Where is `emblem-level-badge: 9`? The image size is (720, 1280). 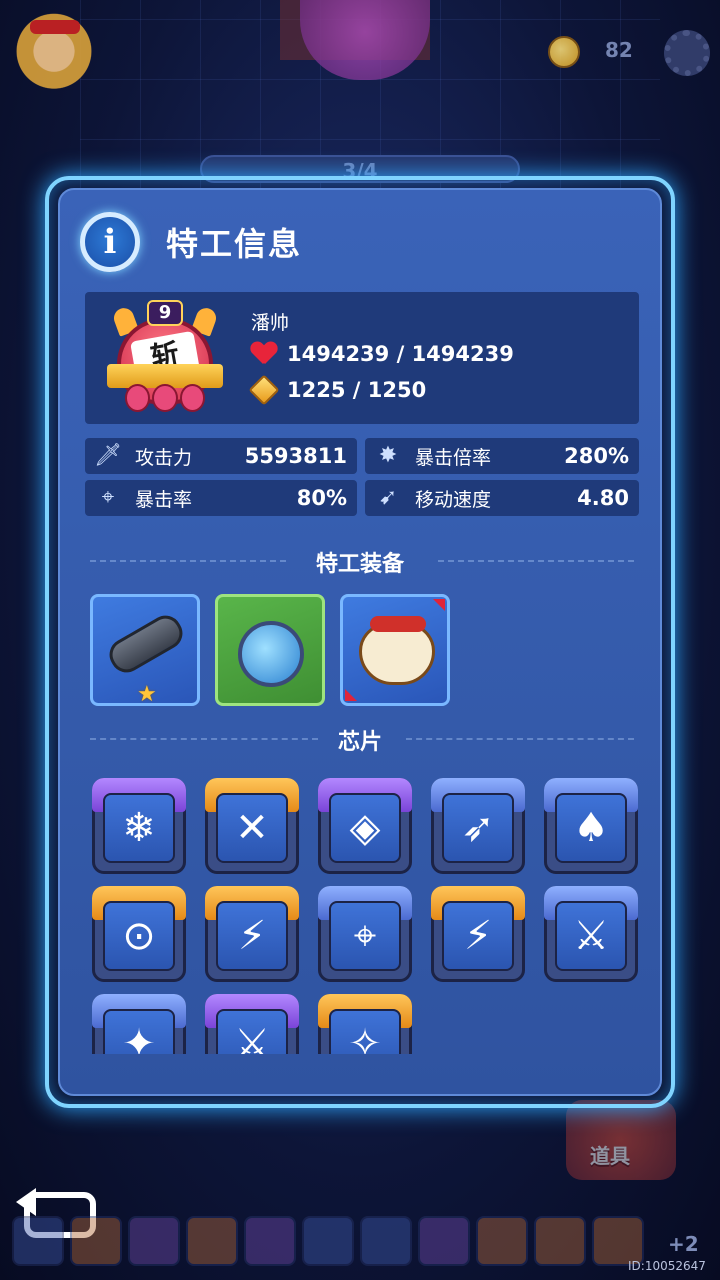 emblem-level-badge: 9 is located at coordinates (165, 313).